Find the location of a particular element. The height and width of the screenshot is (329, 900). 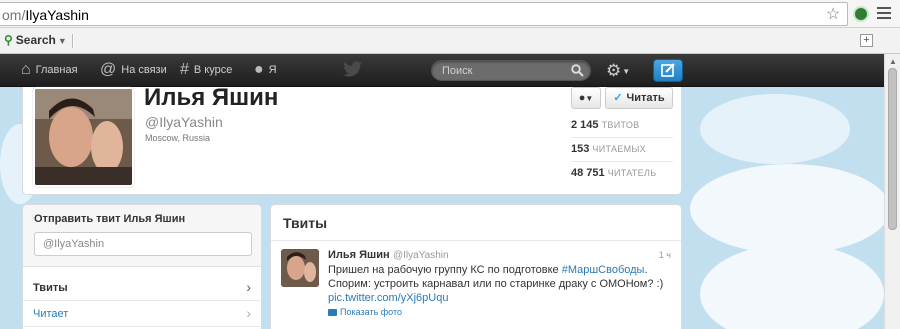

twitter-bird-icon: ✓ is located at coordinates (618, 98).